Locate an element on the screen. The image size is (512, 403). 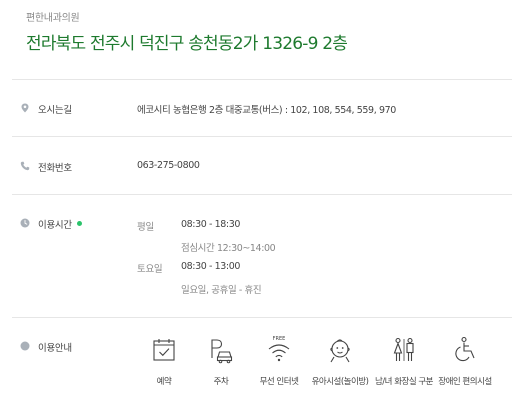
weekday-hours: 08:30 - 18:30 is located at coordinates (211, 224).